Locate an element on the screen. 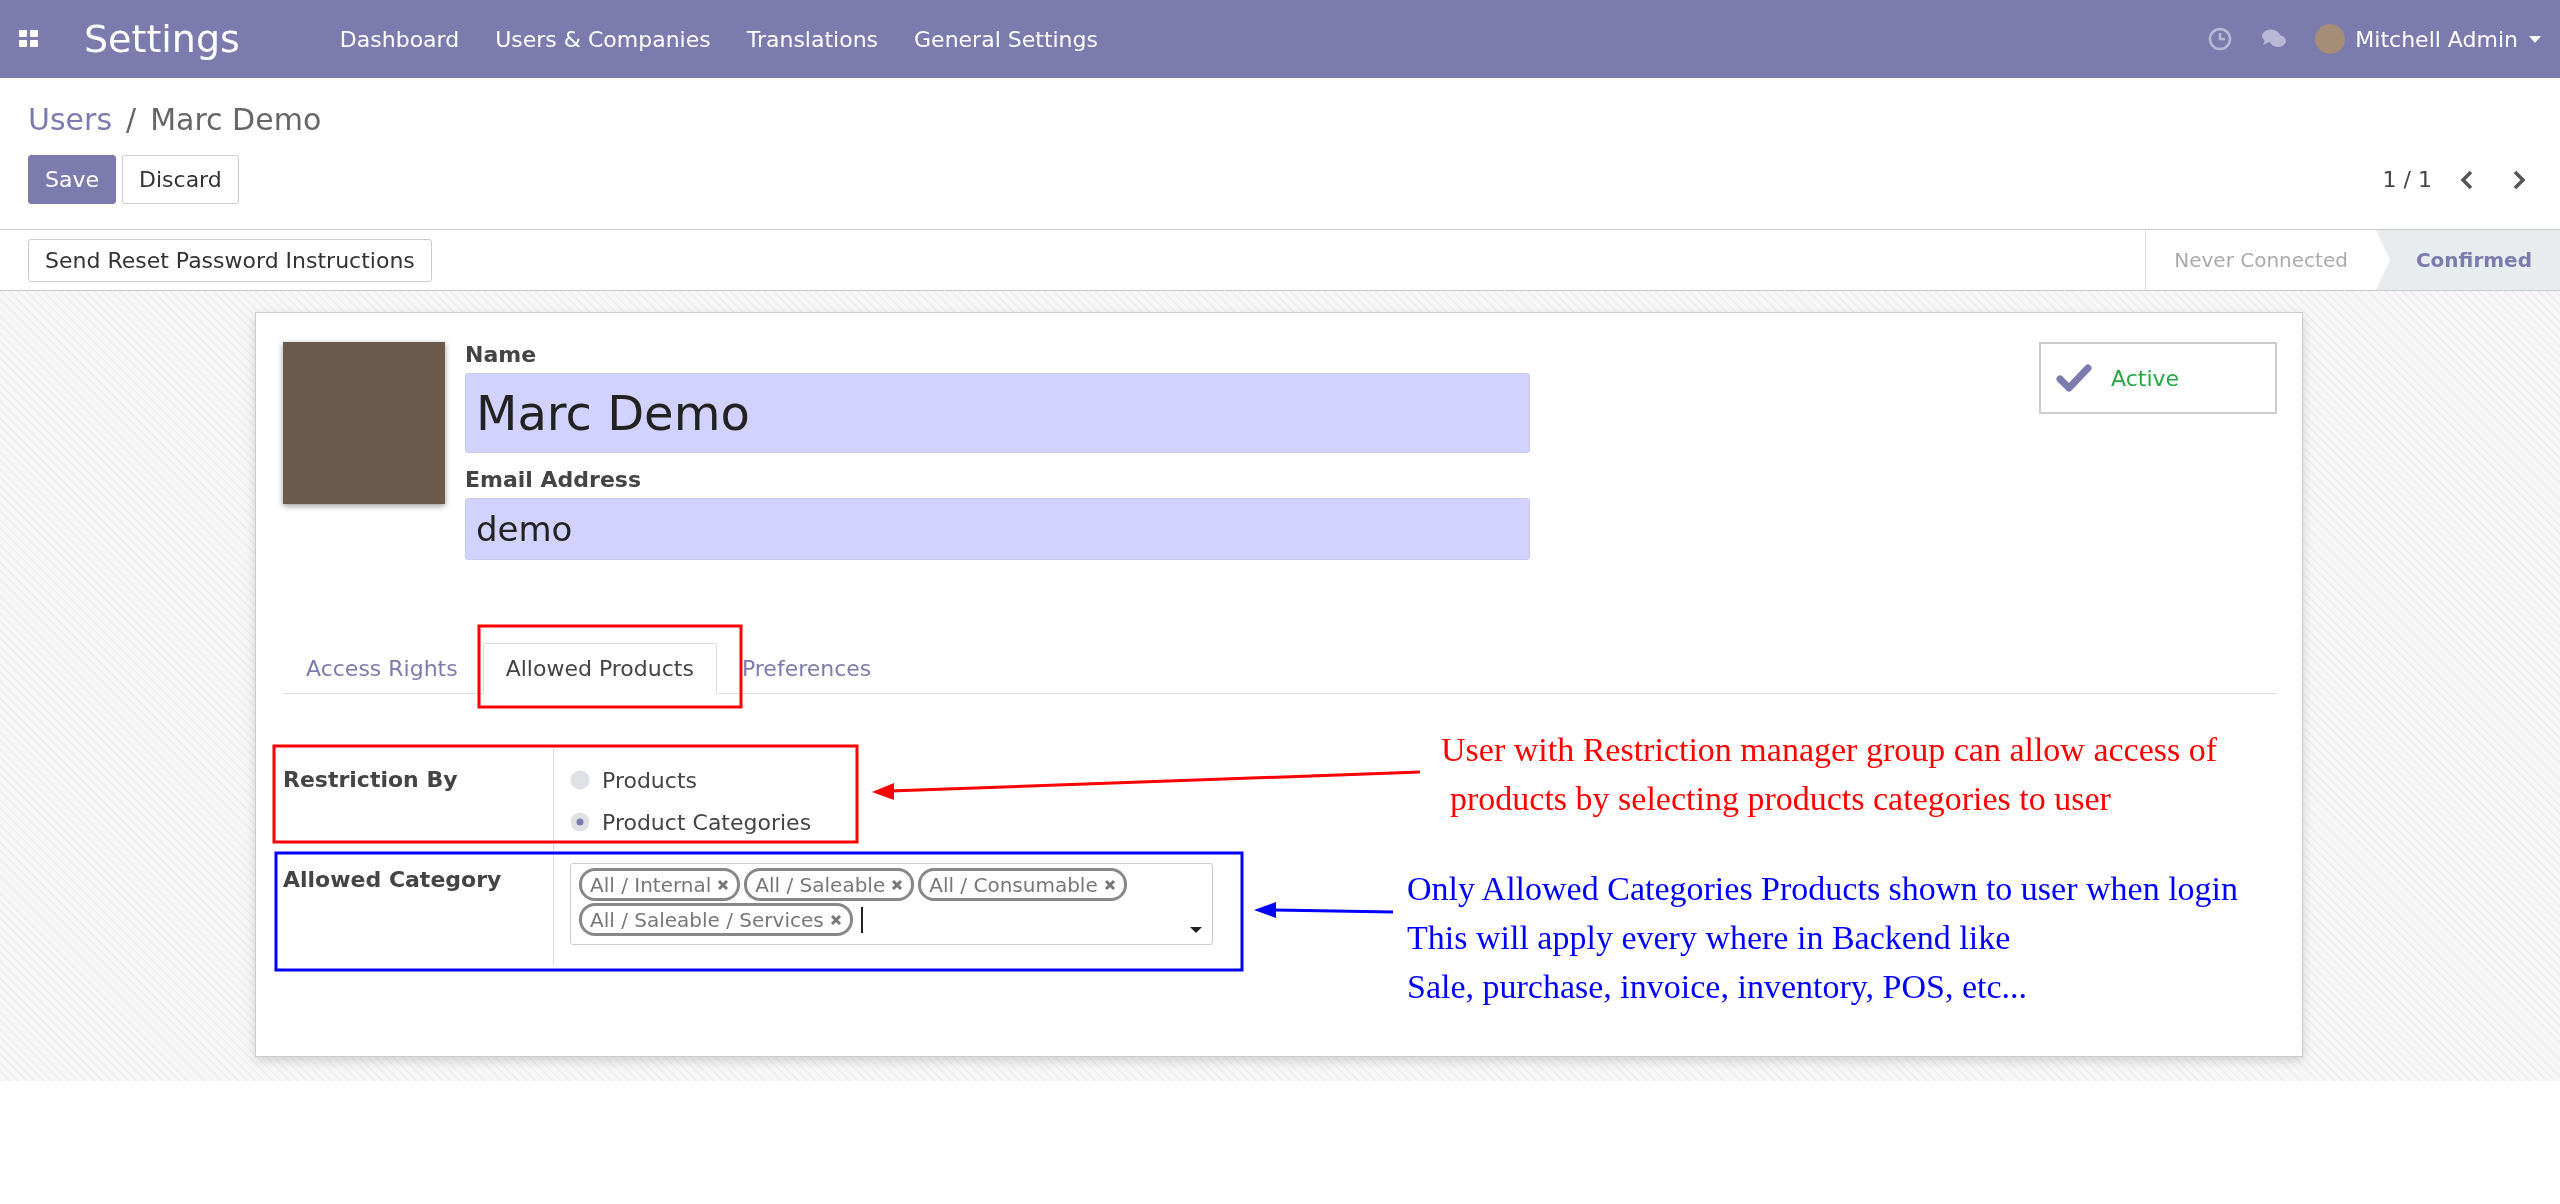 The height and width of the screenshot is (1204, 2560). category-tag: All / Consumable is located at coordinates (1022, 884).